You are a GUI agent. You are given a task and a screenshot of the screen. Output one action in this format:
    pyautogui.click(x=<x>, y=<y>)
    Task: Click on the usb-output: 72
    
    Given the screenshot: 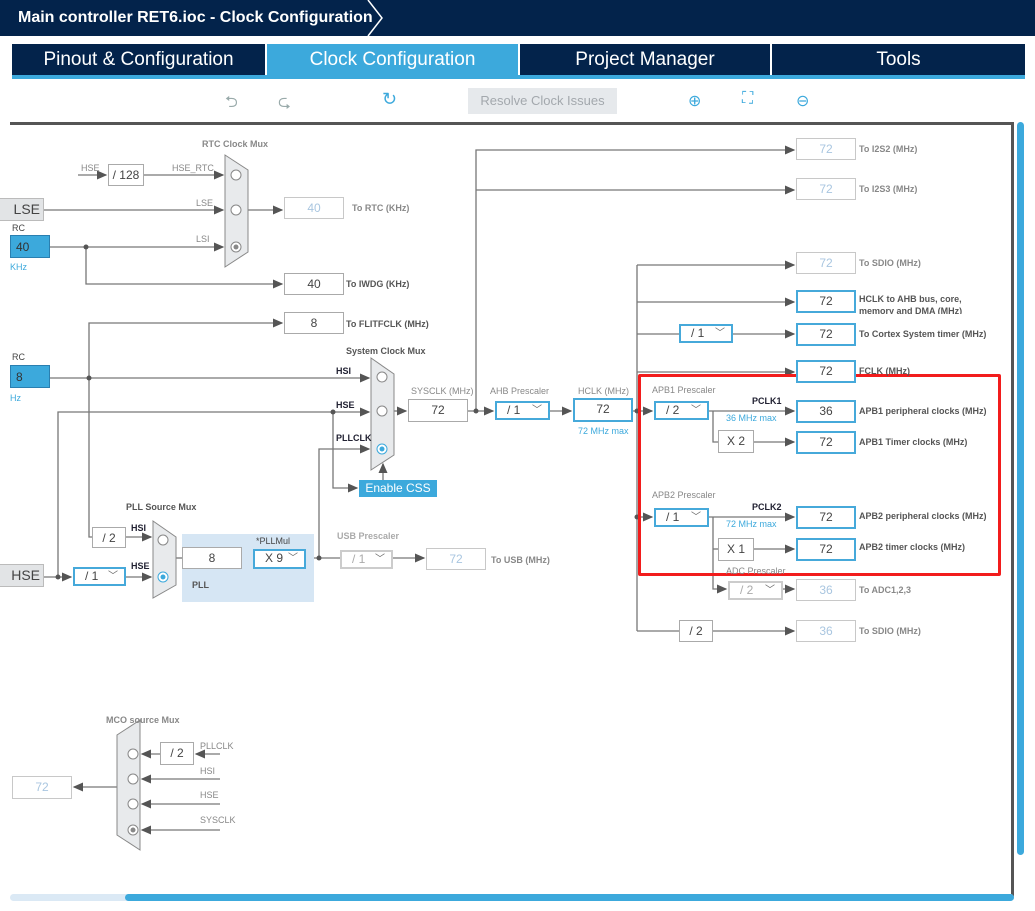 What is the action you would take?
    pyautogui.click(x=456, y=559)
    